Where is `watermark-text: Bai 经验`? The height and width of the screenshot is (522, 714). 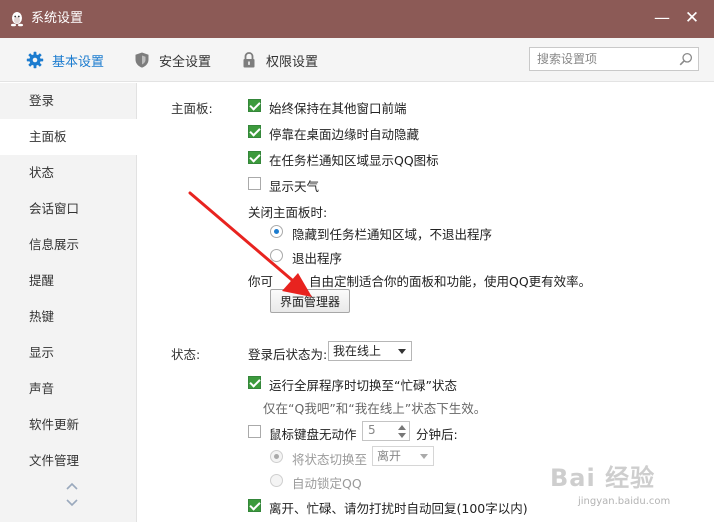
watermark-text: Bai 经验 is located at coordinates (603, 478).